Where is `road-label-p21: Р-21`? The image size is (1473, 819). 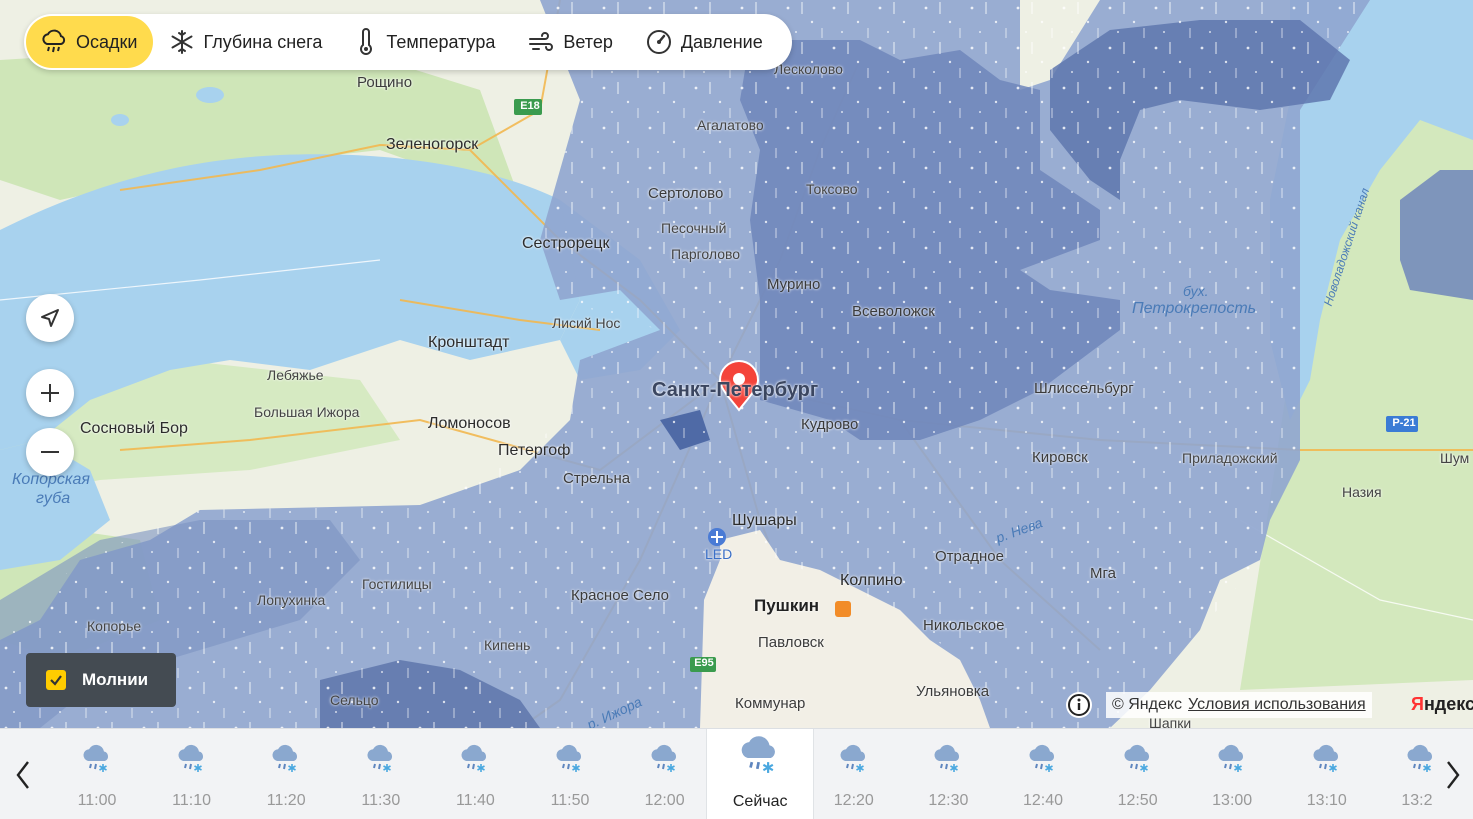 road-label-p21: Р-21 is located at coordinates (1404, 423).